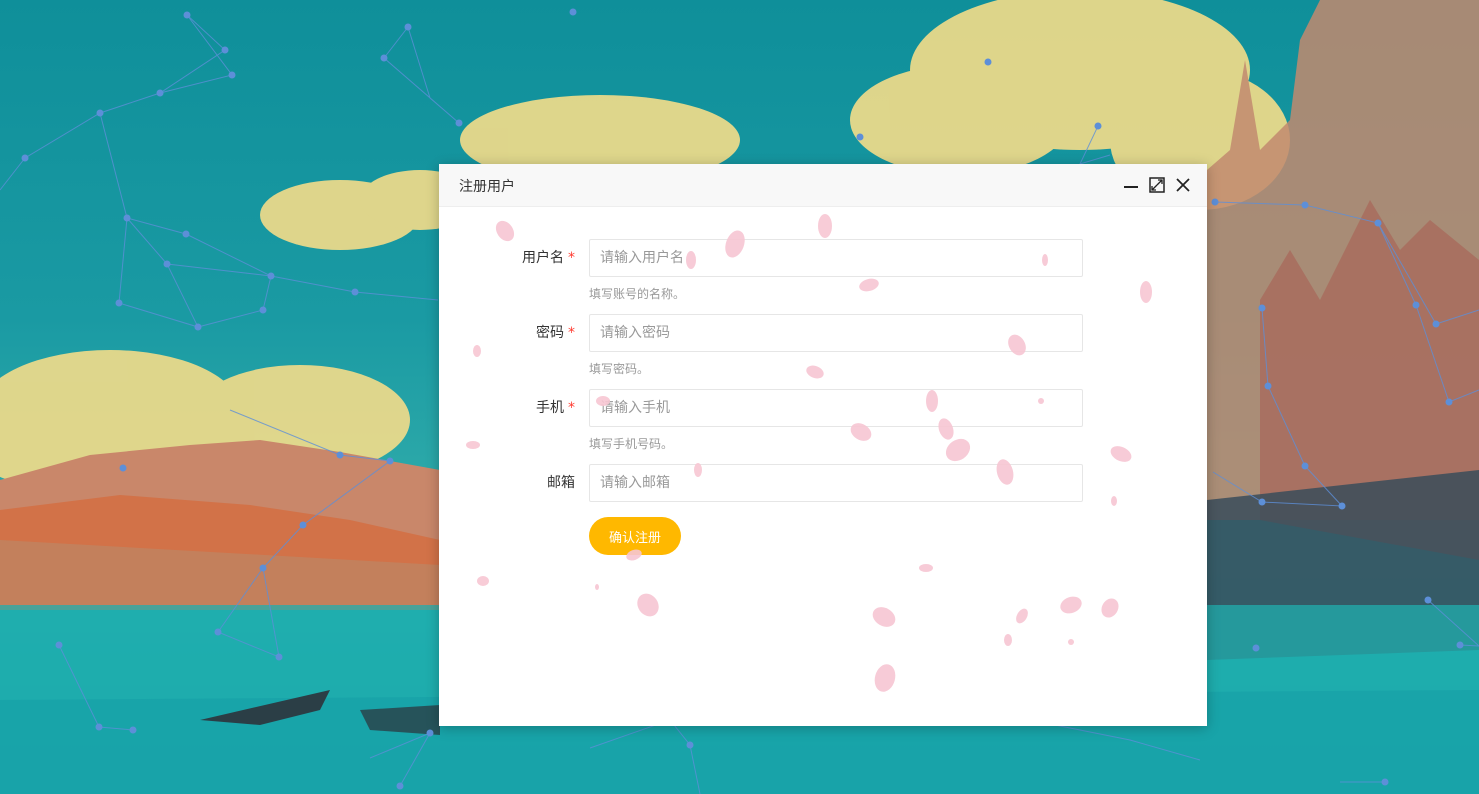  What do you see at coordinates (836, 408) in the screenshot?
I see `phone-input` at bounding box center [836, 408].